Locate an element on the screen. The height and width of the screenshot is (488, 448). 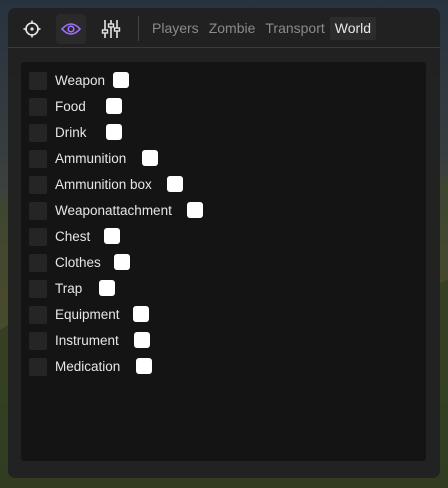
tab-world: World is located at coordinates (353, 28).